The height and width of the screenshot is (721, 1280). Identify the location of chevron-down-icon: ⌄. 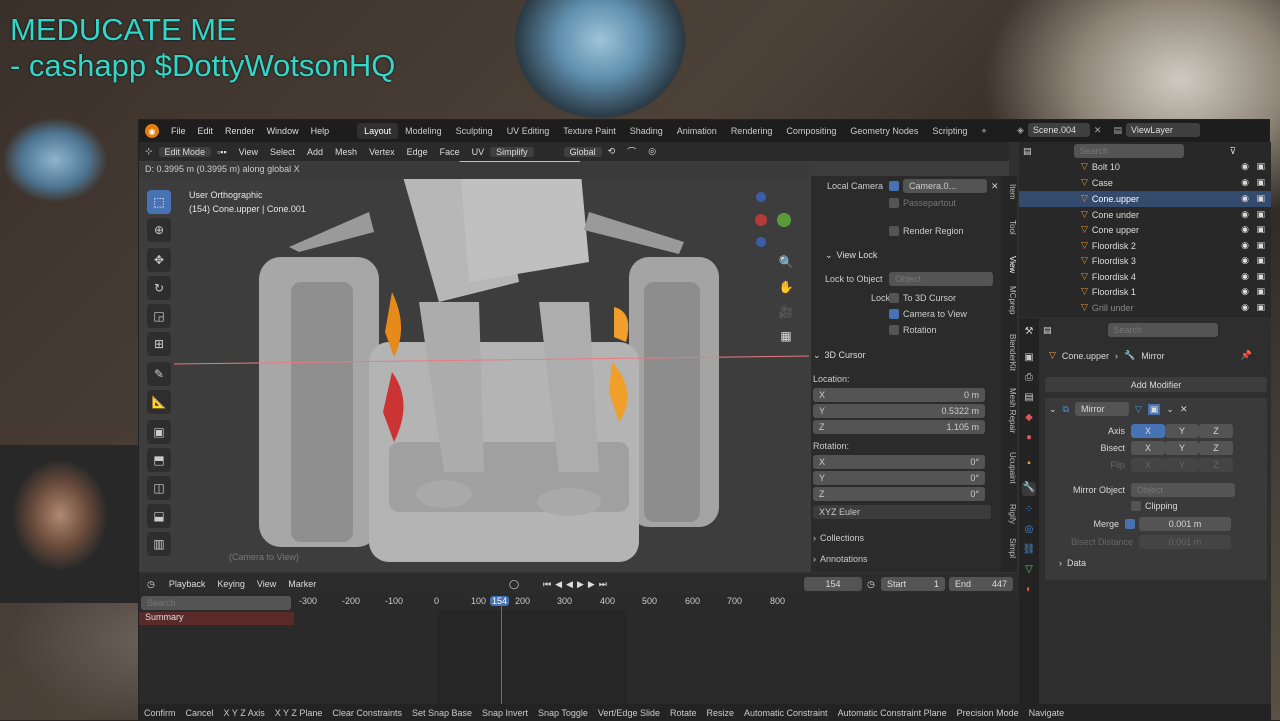
(1170, 409).